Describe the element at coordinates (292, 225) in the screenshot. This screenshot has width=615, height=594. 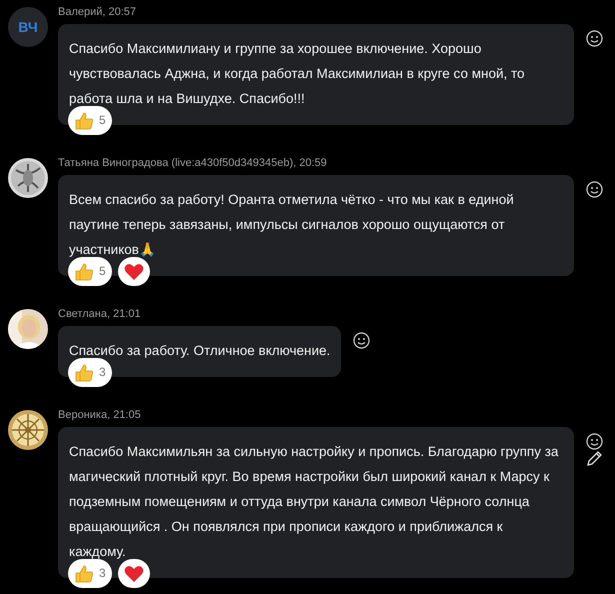
I see `message-text: Всем спасибо за работу! Оранта отметила чётко - что мы как в единой паутине теперь завязаны, импульсы сигналов хорошо ощущаются от участников🙏` at that location.